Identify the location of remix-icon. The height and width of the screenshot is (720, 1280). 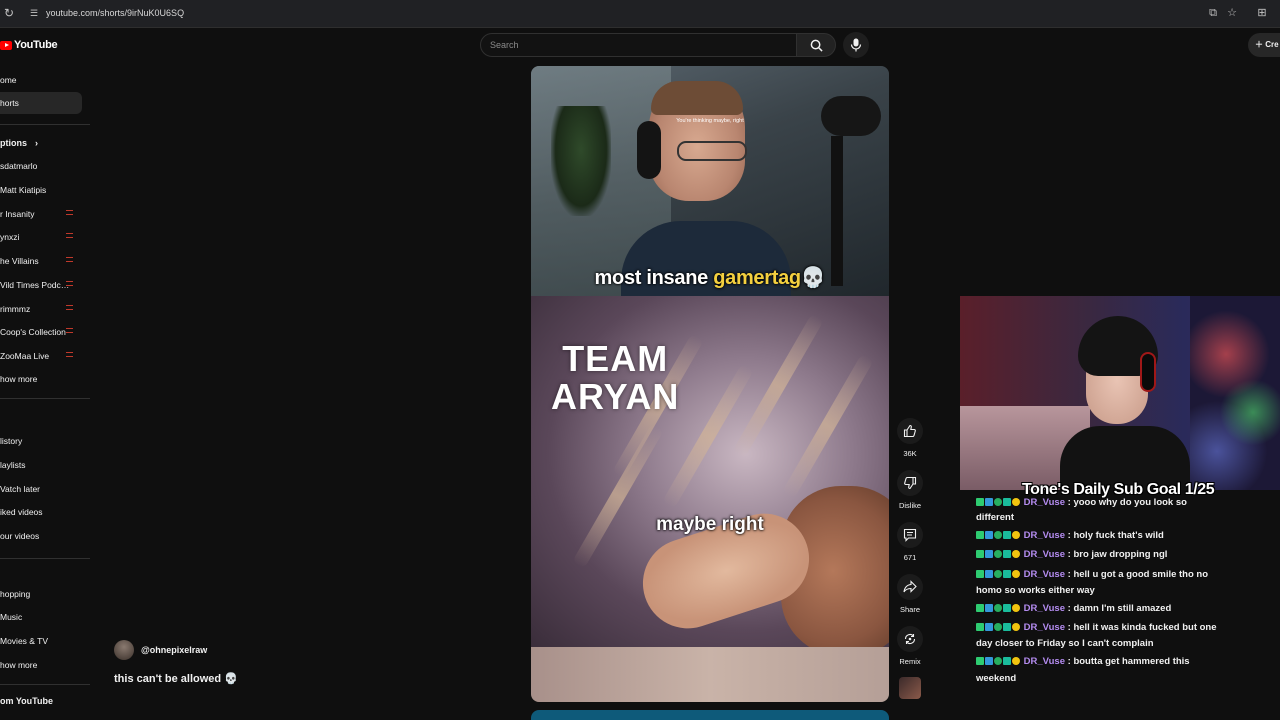
(910, 639).